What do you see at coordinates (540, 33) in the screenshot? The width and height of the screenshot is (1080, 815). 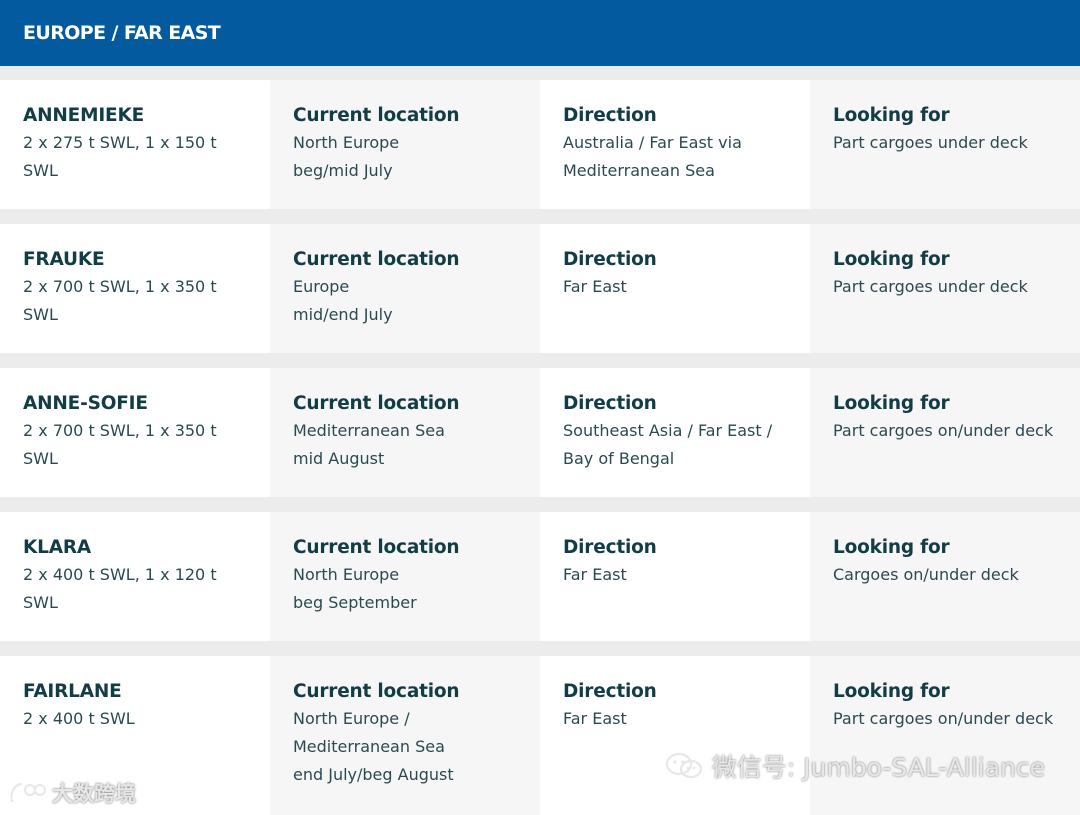 I see `section-header: EUROPE / FAR EAST` at bounding box center [540, 33].